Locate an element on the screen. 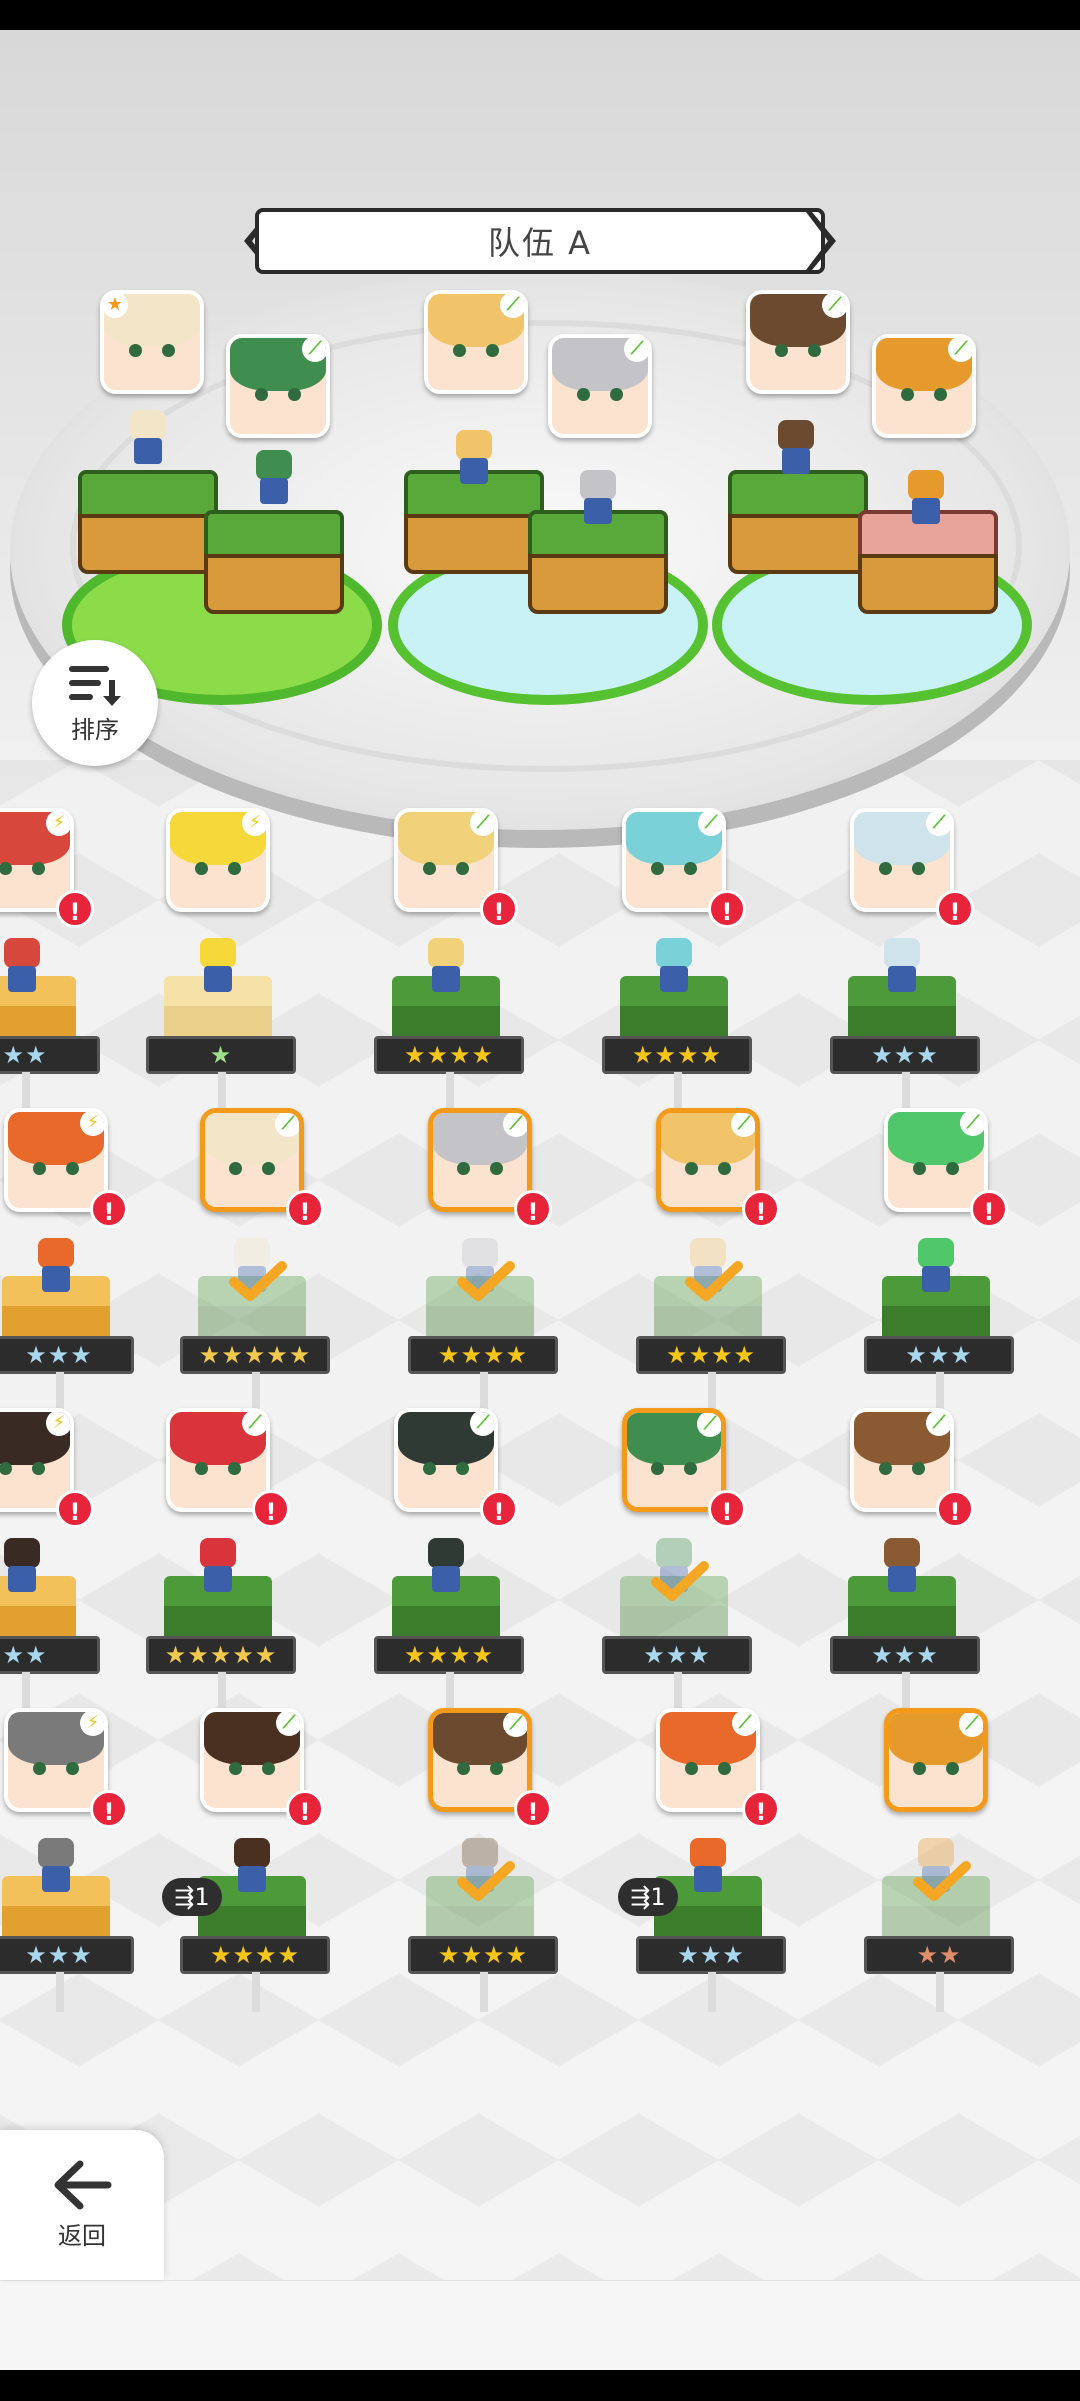 The width and height of the screenshot is (1080, 2401). roster-character-3: ⟋! ★★★★ is located at coordinates (449, 960).